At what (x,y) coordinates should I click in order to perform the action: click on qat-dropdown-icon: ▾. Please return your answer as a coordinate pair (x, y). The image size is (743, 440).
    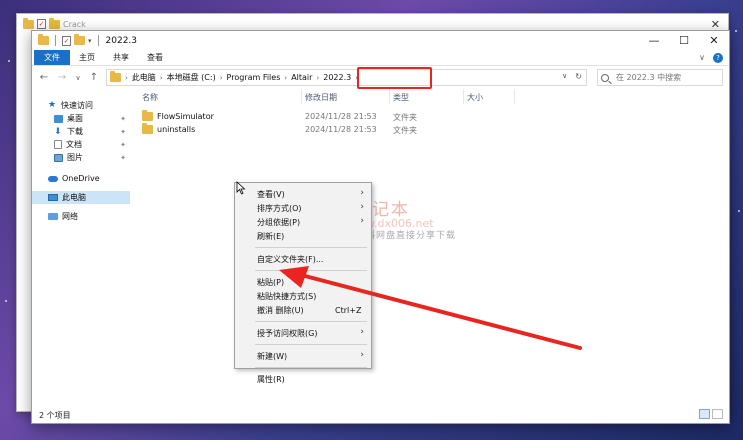
    Looking at the image, I should click on (90, 41).